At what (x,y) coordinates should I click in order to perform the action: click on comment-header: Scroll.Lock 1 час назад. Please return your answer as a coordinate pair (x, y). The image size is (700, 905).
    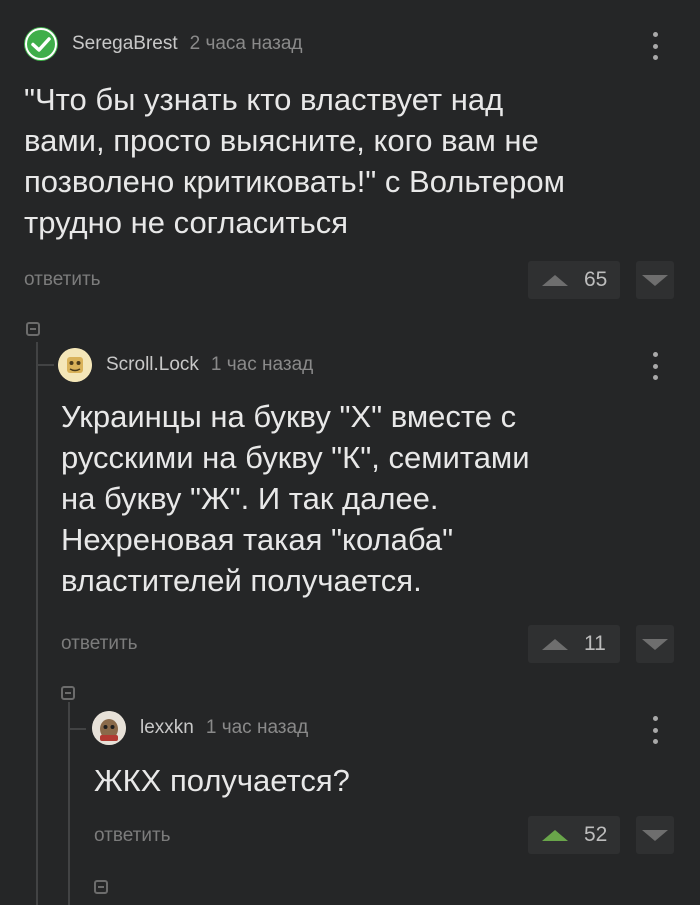
    Looking at the image, I should click on (185, 365).